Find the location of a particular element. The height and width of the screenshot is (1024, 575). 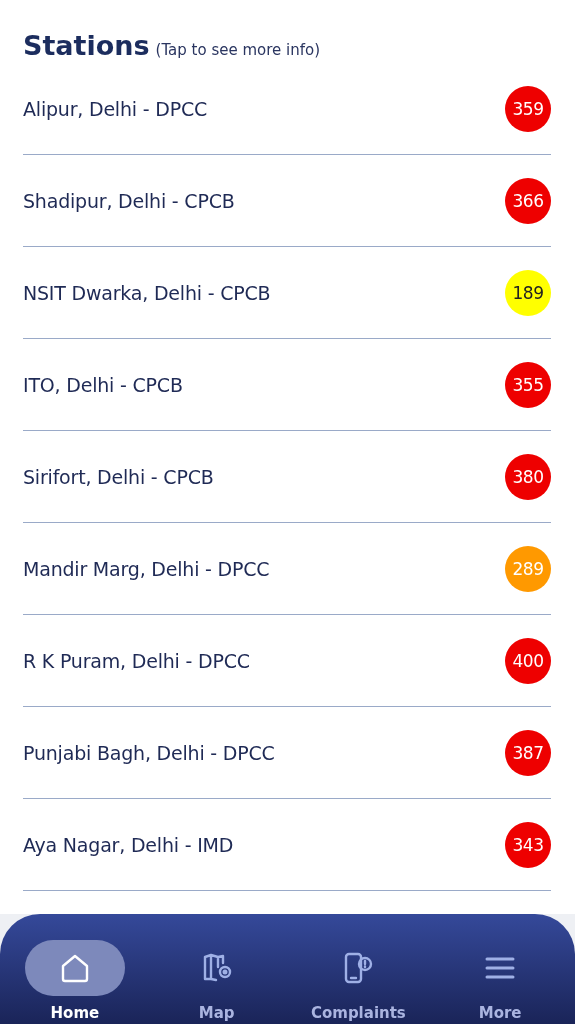

aqi-badge: 359 is located at coordinates (528, 108).